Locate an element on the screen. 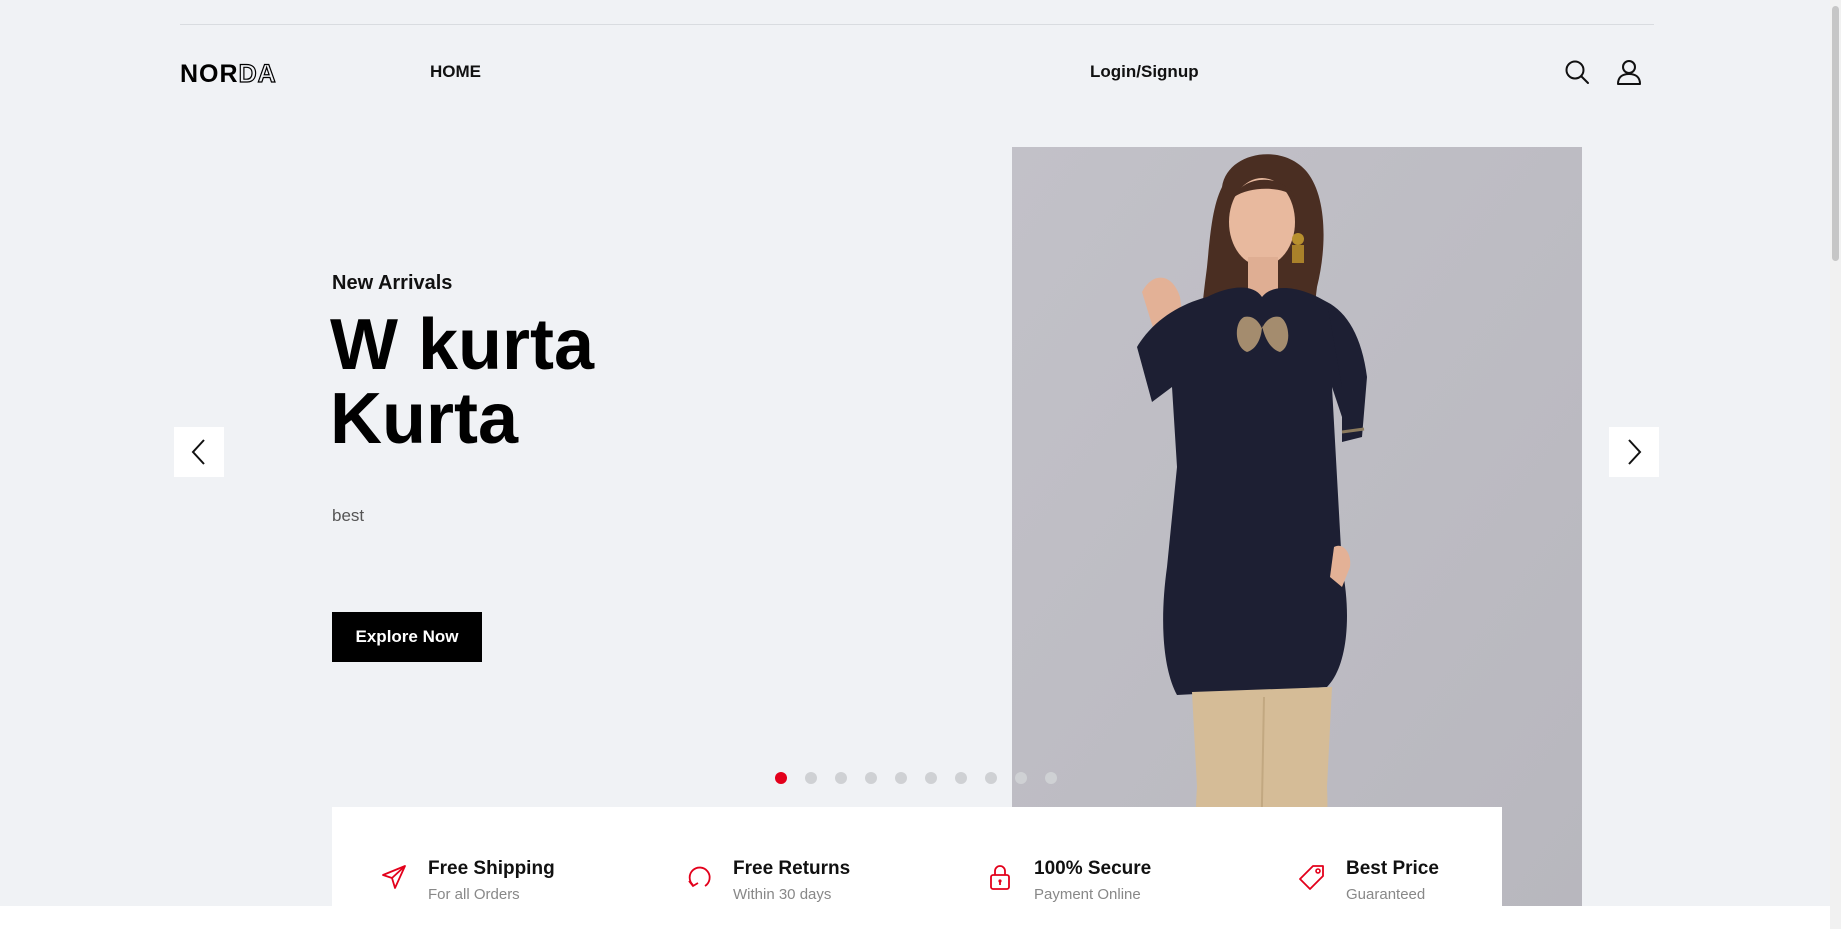 The image size is (1841, 929). chevron-right-icon is located at coordinates (1635, 452).